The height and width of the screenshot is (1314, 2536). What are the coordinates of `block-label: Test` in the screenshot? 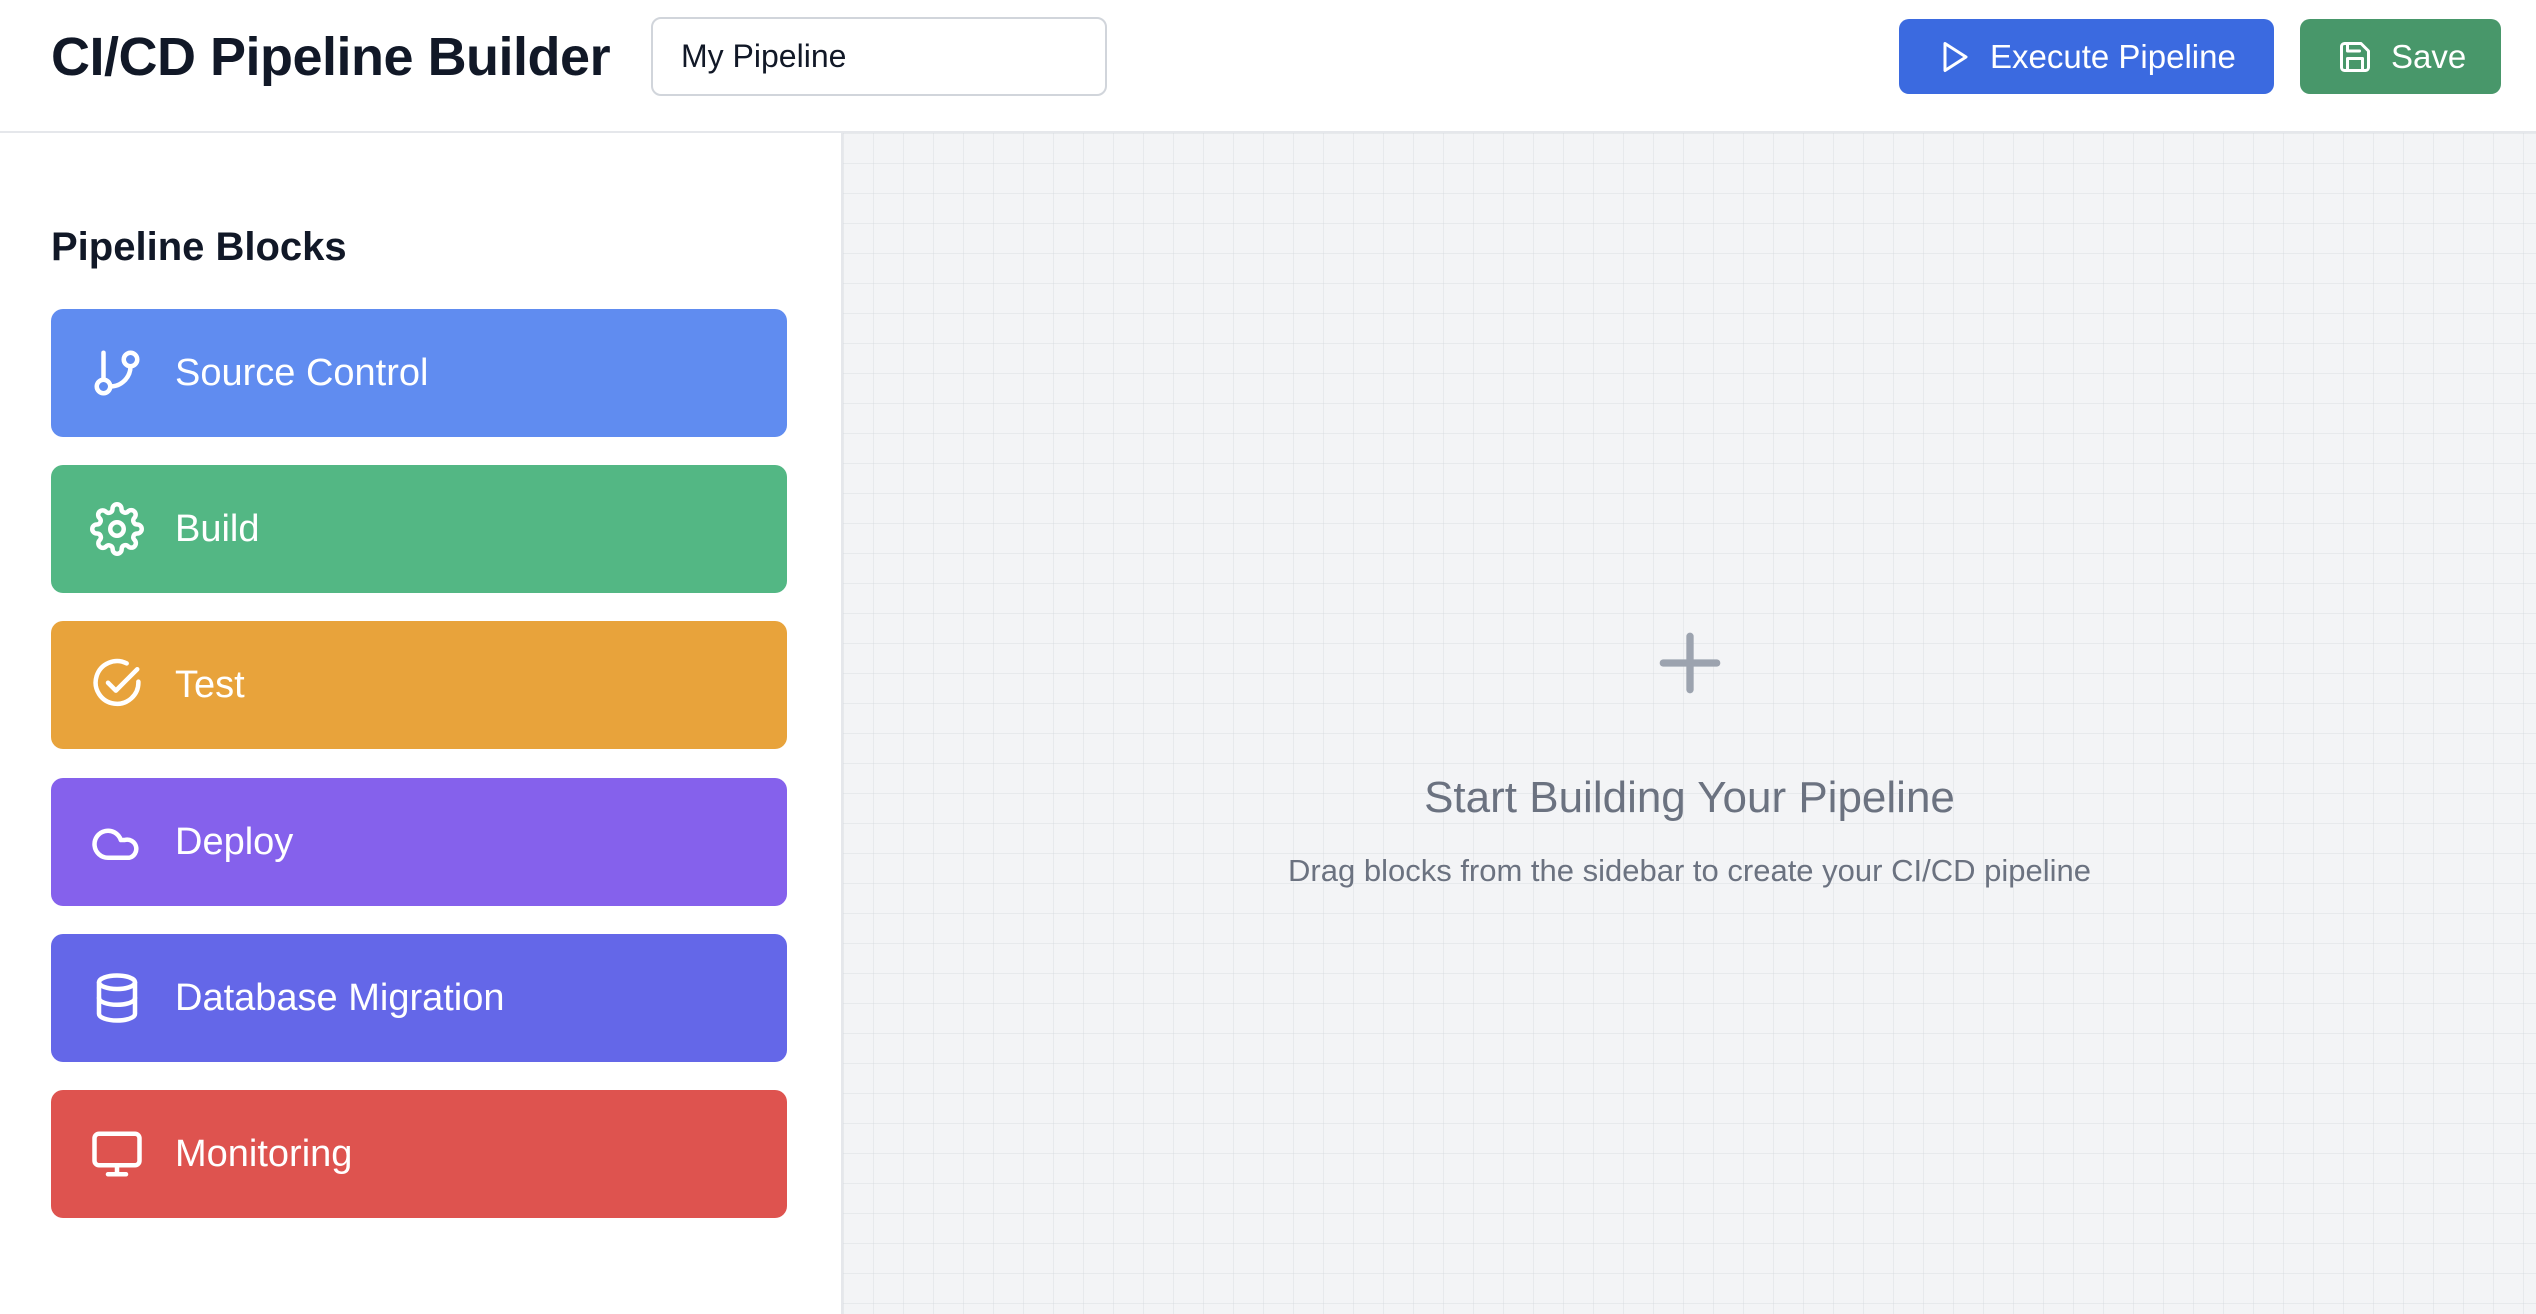 It's located at (210, 684).